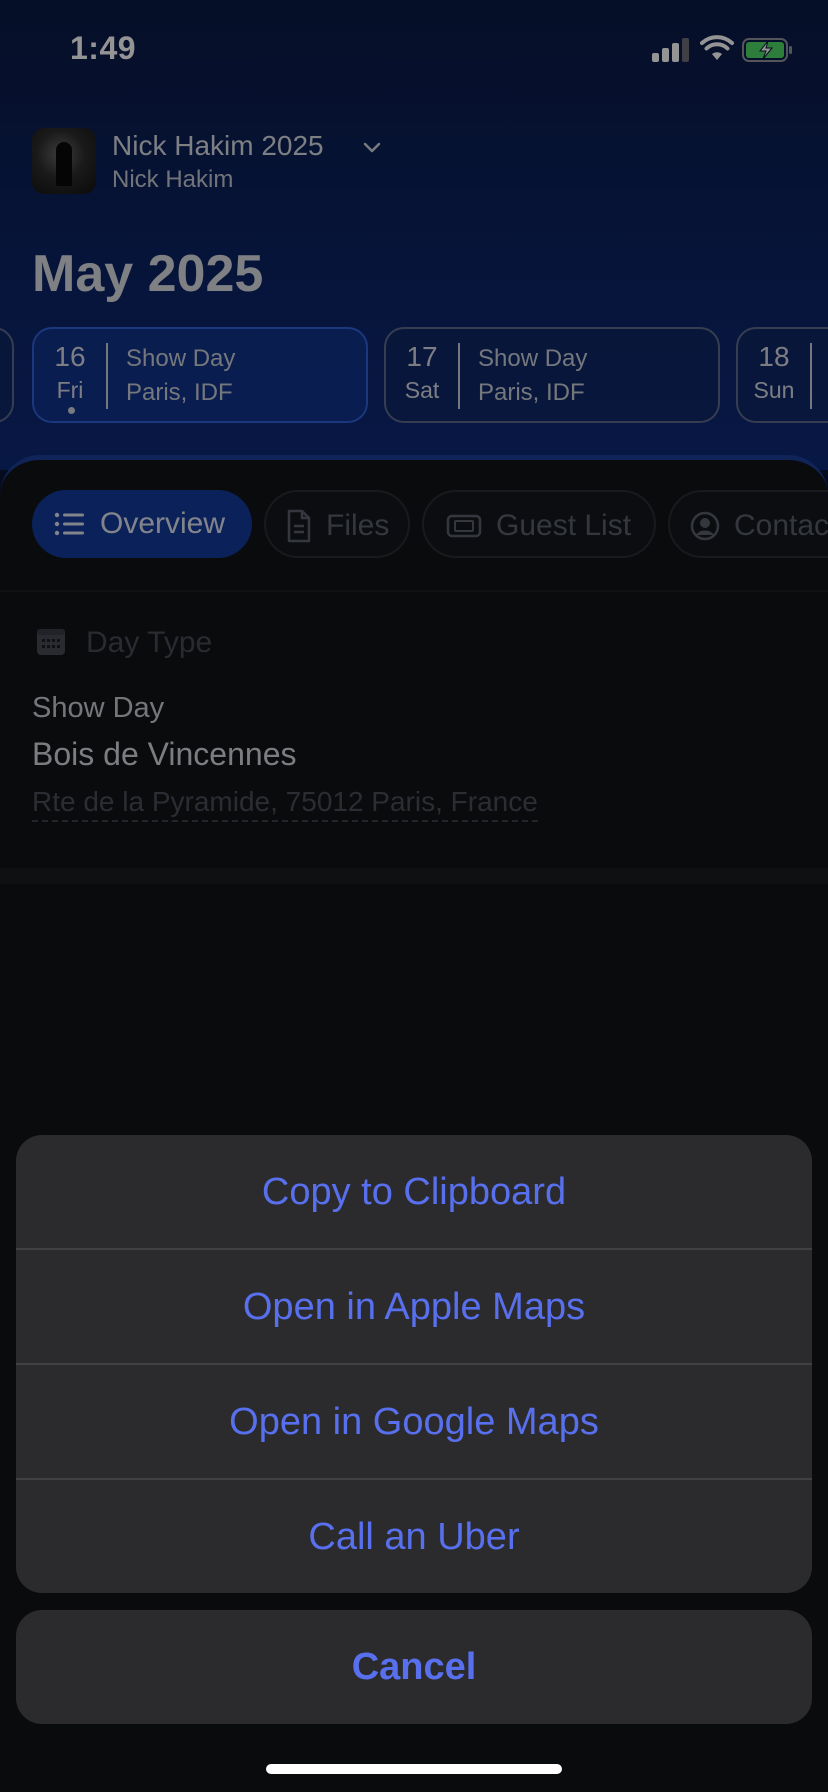  I want to click on copy-to-clipboard-button: Copy to Clipboard, so click(414, 1192).